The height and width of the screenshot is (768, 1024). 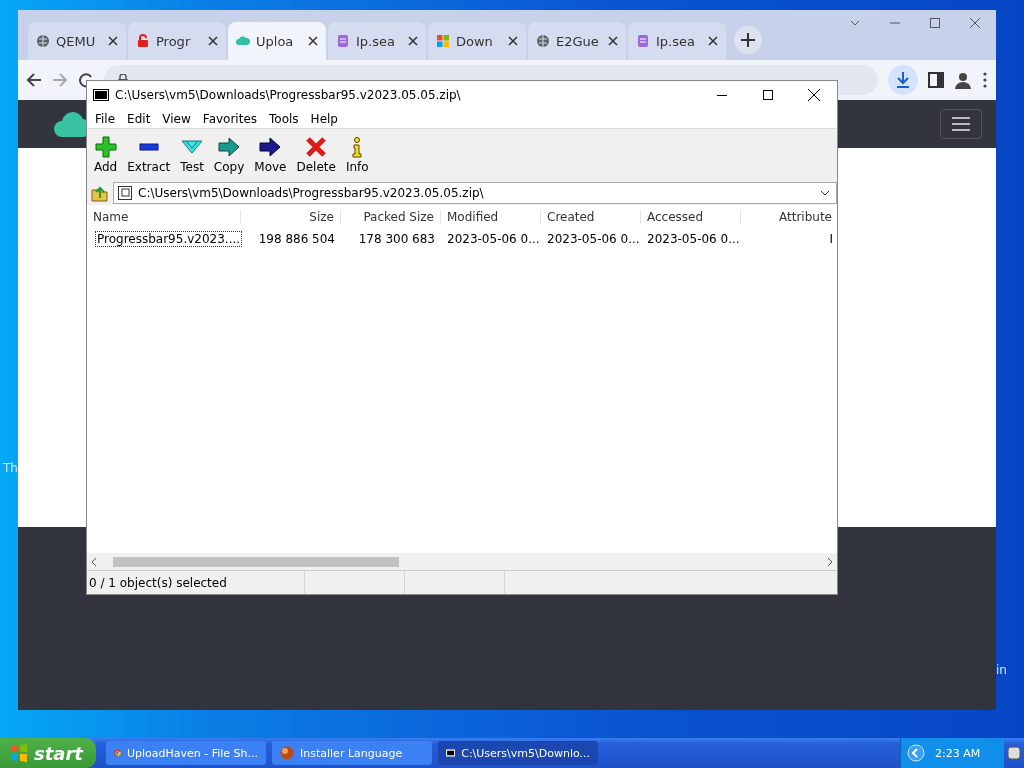 What do you see at coordinates (105, 147) in the screenshot?
I see `plus-icon` at bounding box center [105, 147].